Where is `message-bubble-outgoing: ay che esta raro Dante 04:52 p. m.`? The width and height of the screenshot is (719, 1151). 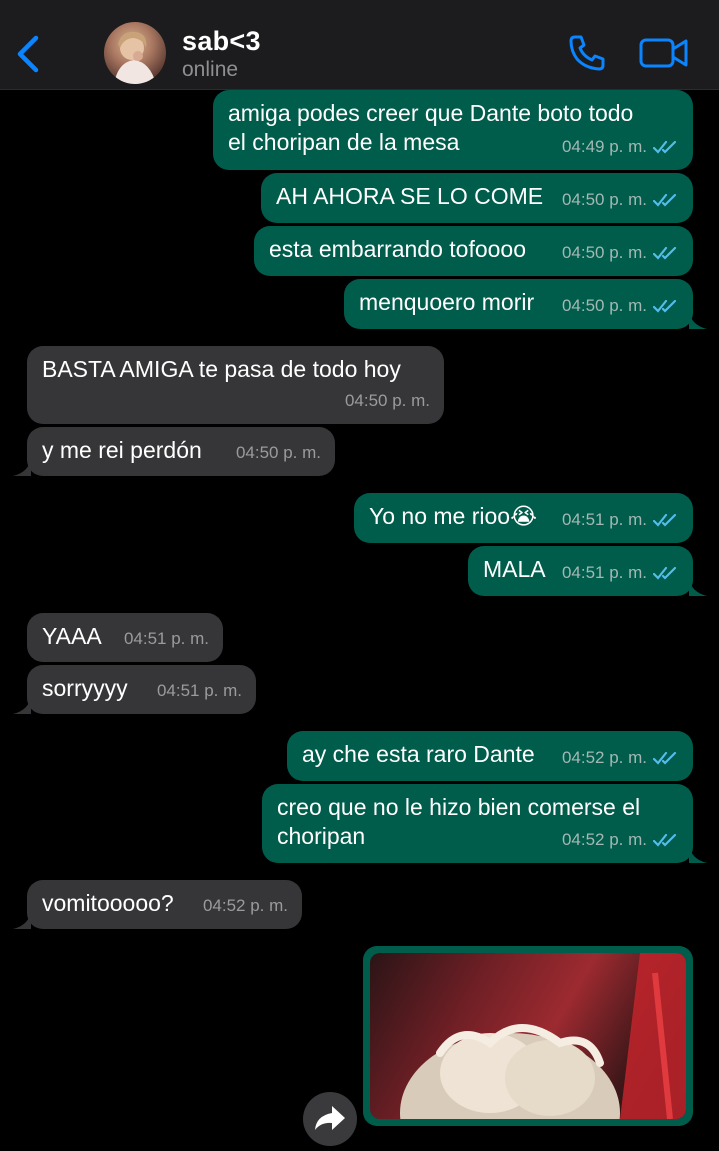
message-bubble-outgoing: ay che esta raro Dante 04:52 p. m. is located at coordinates (490, 756).